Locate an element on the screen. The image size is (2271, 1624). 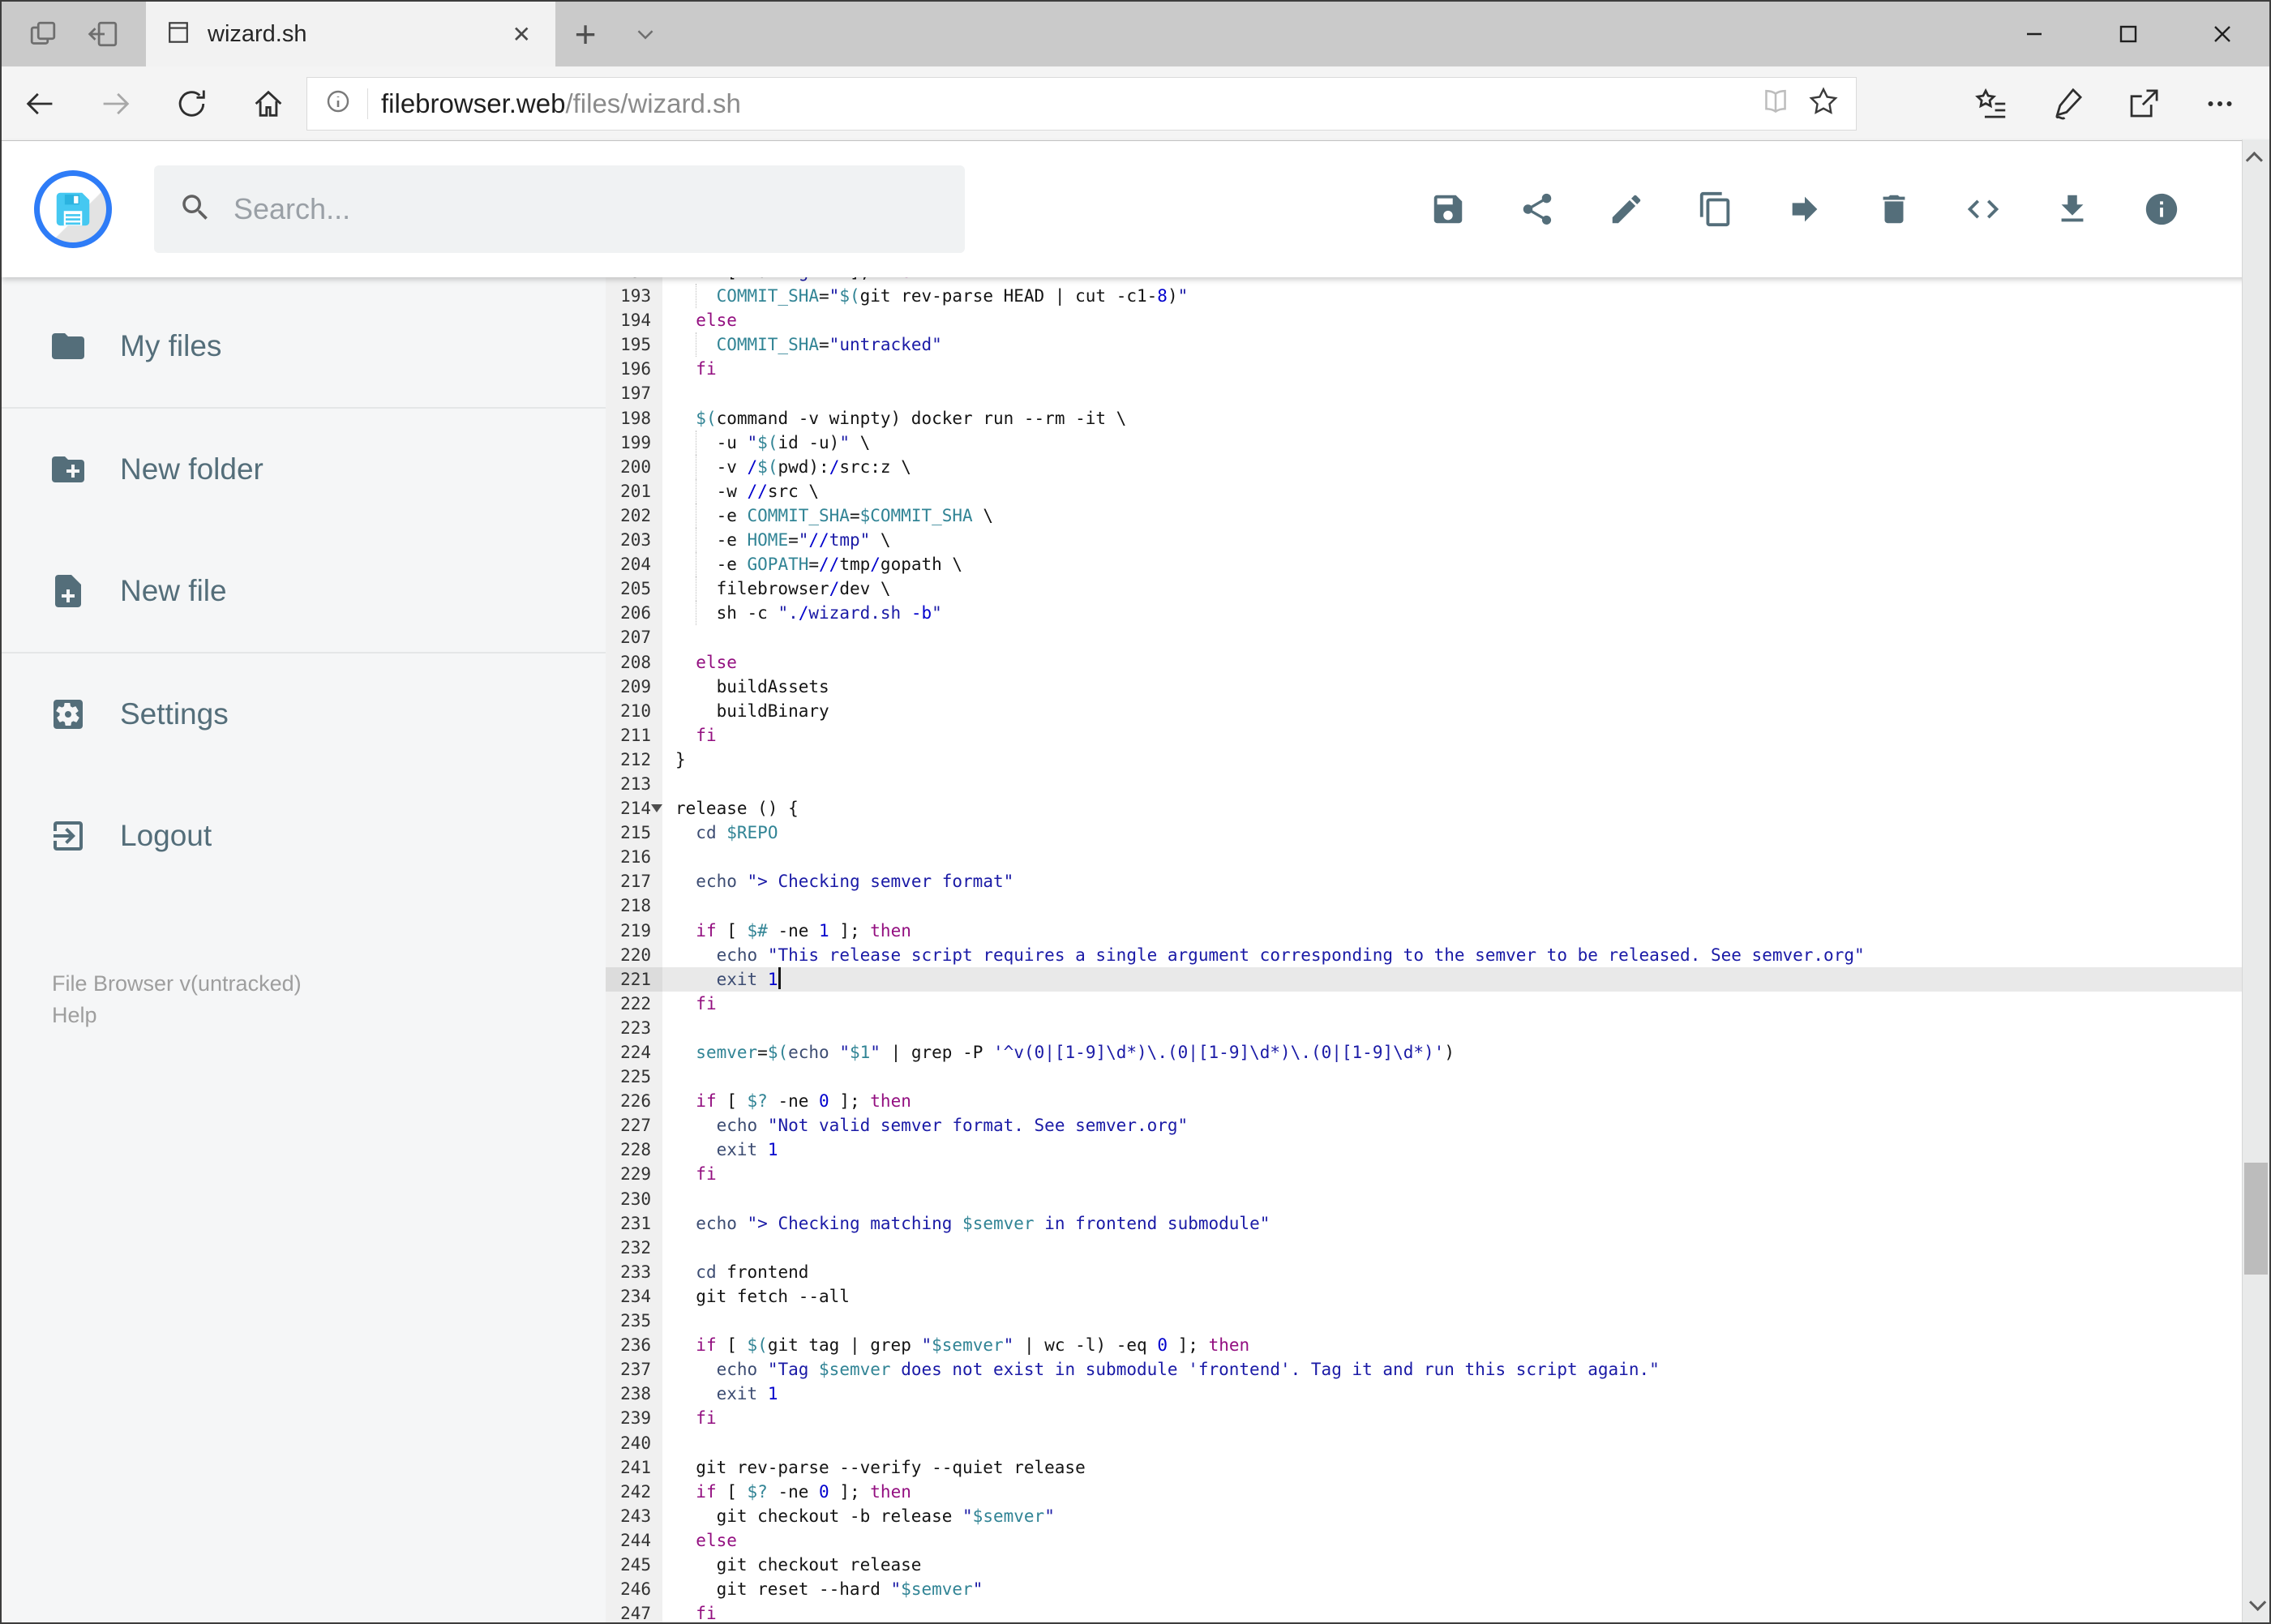
browser-tab: wizard.sh ✕ is located at coordinates (350, 34).